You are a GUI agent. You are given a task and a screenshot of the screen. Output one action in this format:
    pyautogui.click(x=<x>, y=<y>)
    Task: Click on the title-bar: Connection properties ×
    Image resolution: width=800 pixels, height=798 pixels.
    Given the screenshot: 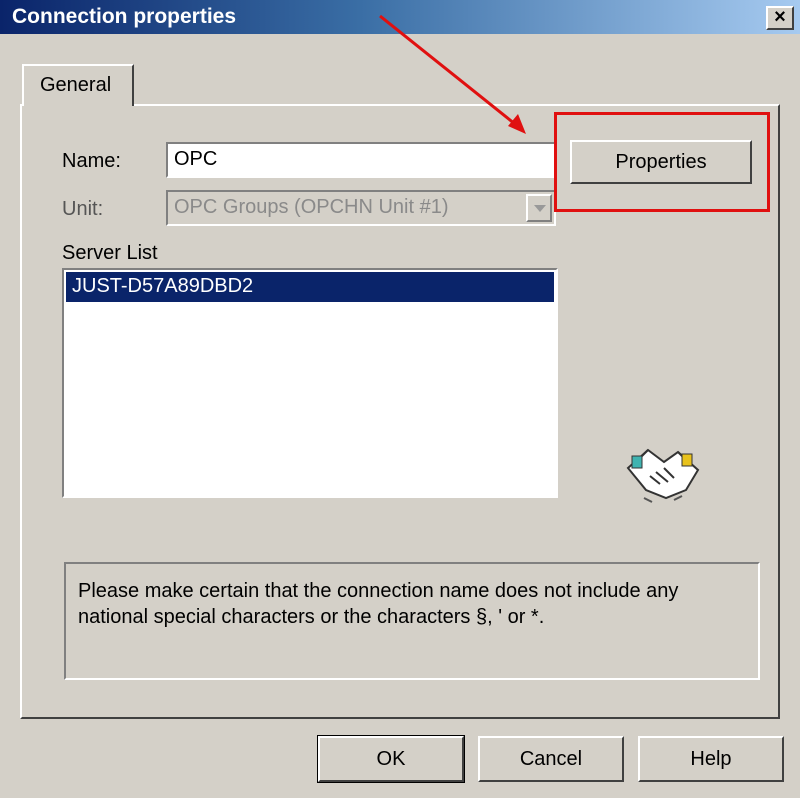 What is the action you would take?
    pyautogui.click(x=400, y=17)
    